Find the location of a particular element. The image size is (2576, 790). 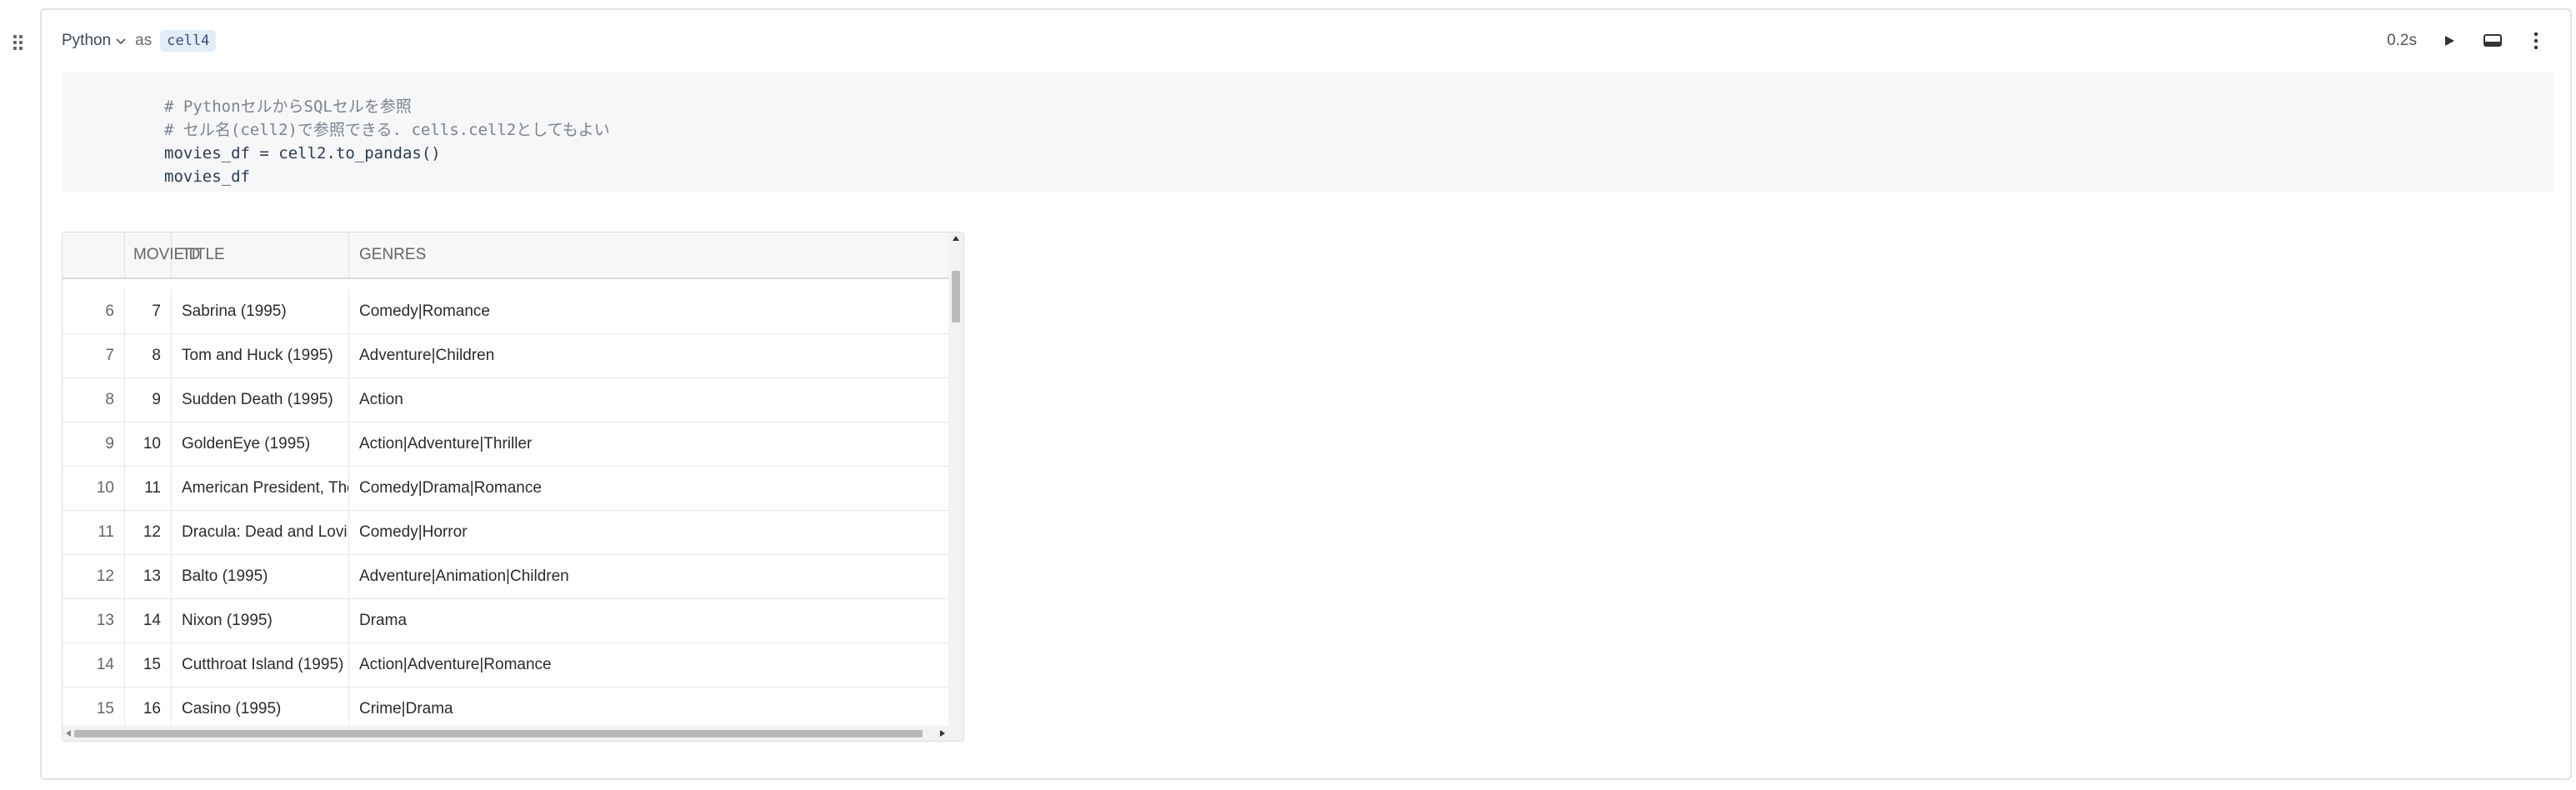

execution-time: 0.2s is located at coordinates (2402, 40).